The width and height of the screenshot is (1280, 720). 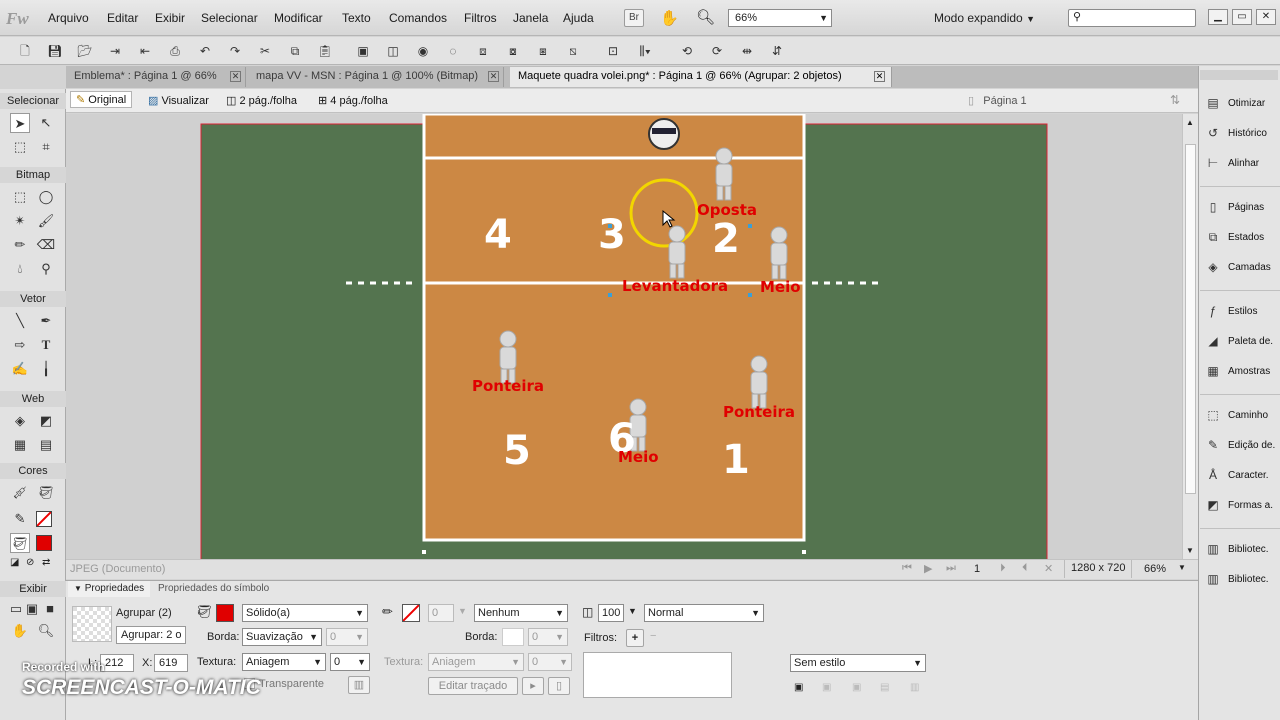 What do you see at coordinates (907, 568) in the screenshot?
I see `first-frame-icon: ⏮` at bounding box center [907, 568].